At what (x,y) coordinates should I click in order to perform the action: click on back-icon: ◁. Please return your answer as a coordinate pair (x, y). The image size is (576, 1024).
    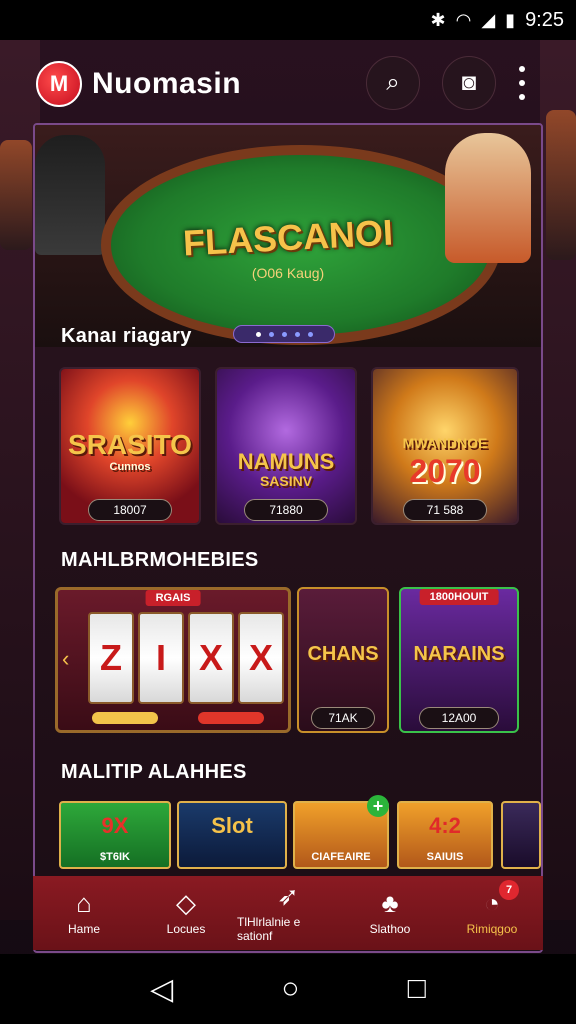
    Looking at the image, I should click on (161, 989).